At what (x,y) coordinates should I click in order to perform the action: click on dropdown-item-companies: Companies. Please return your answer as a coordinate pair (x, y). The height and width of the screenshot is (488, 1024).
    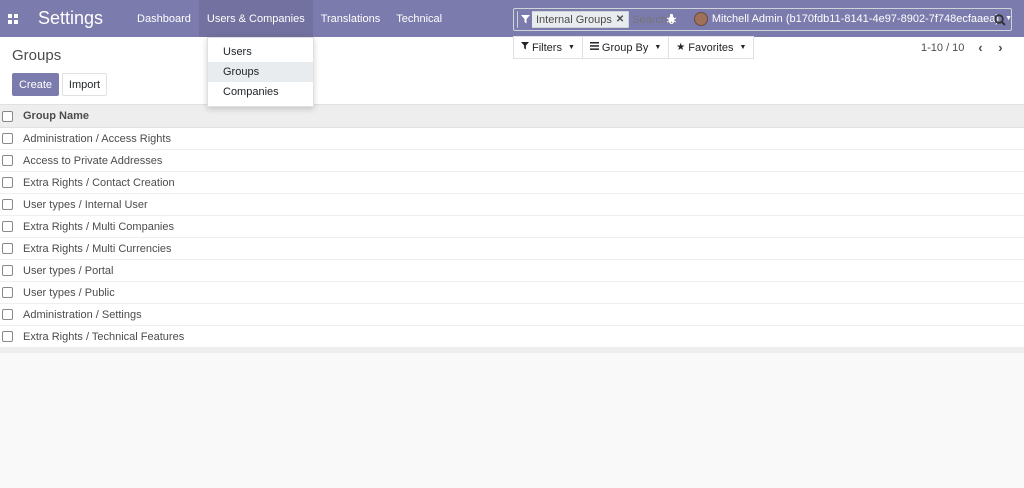
    Looking at the image, I should click on (260, 92).